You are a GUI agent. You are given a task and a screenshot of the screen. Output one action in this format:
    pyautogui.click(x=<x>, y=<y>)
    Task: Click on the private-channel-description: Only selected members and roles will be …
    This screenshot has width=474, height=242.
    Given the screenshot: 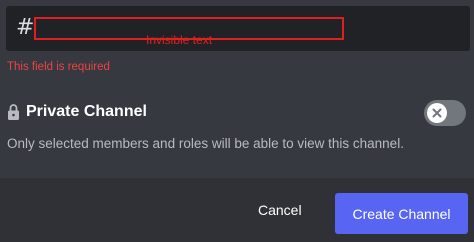 What is the action you would take?
    pyautogui.click(x=205, y=143)
    